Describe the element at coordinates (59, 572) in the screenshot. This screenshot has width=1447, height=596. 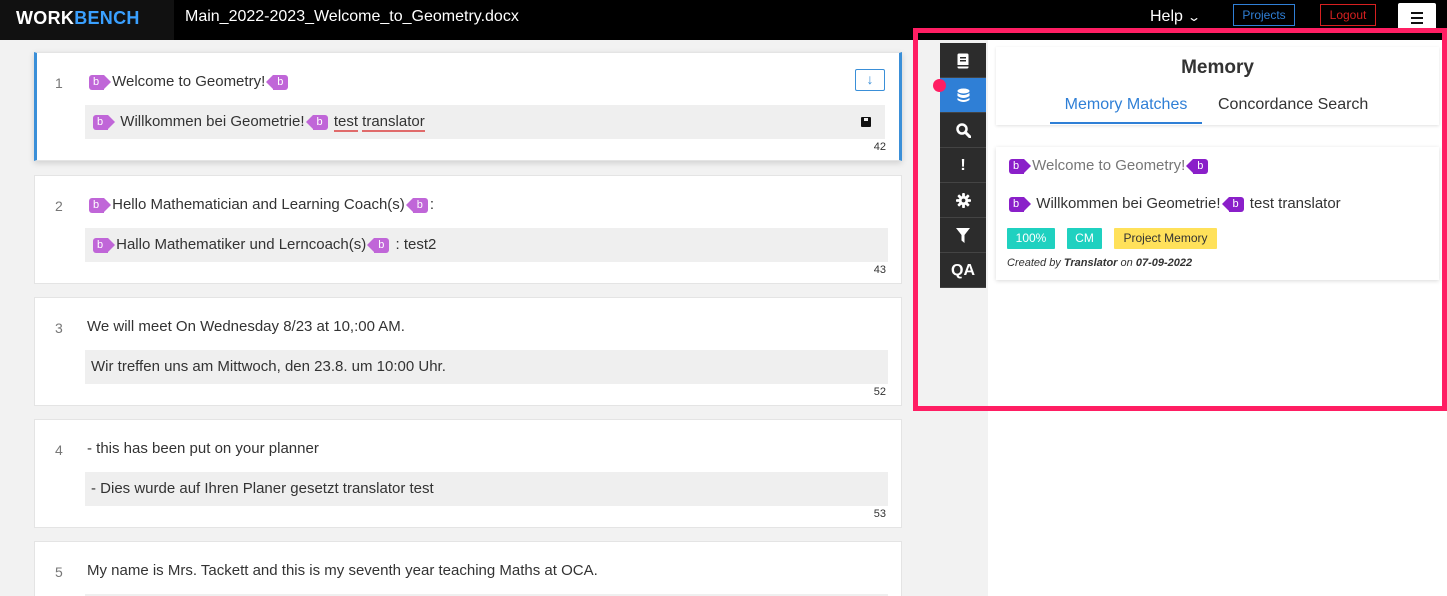
I see `segment-number: 5` at that location.